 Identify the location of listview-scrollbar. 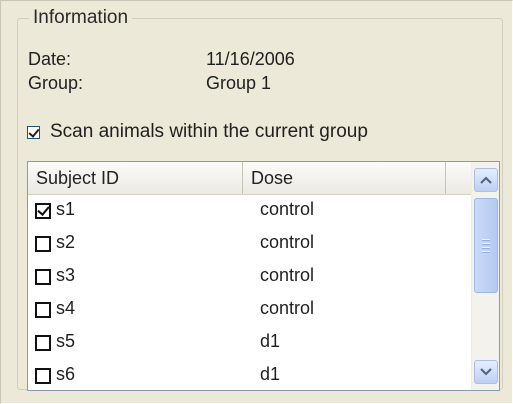
(485, 276).